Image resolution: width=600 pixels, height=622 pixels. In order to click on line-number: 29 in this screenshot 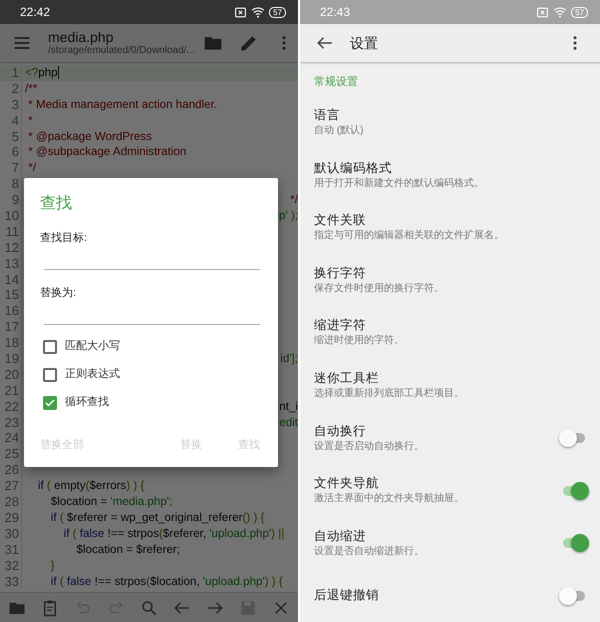, I will do `click(11, 518)`.